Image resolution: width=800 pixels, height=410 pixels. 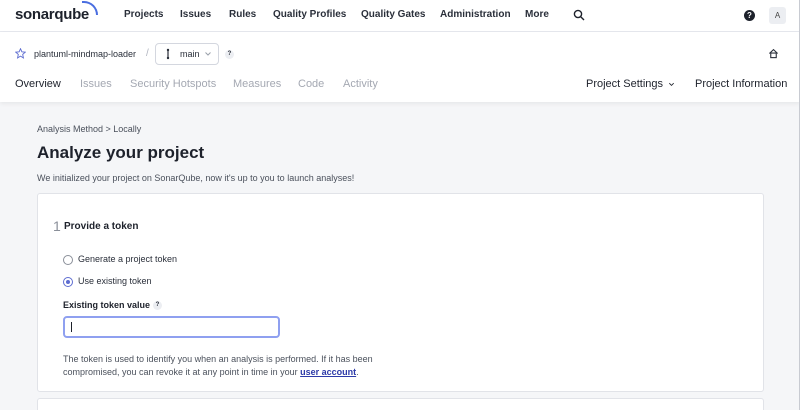 What do you see at coordinates (68, 260) in the screenshot?
I see `radio-button` at bounding box center [68, 260].